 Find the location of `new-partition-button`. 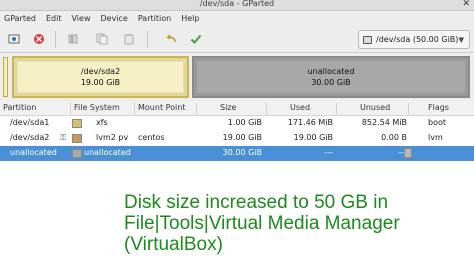

new-partition-button is located at coordinates (14, 39).